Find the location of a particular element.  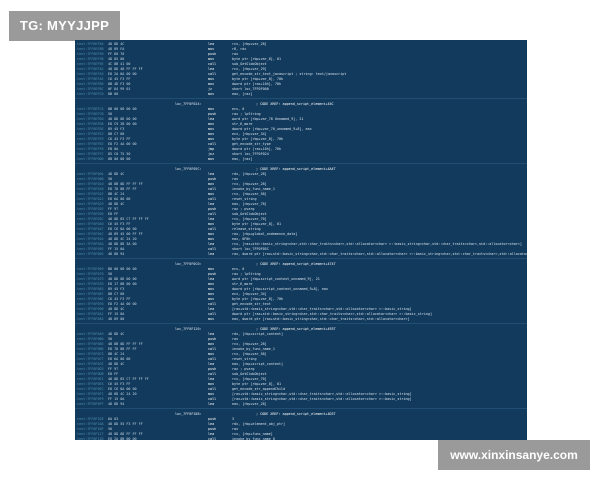

instruction-bytes: E8 2A 8B 00 00 is located at coordinates (122, 438).